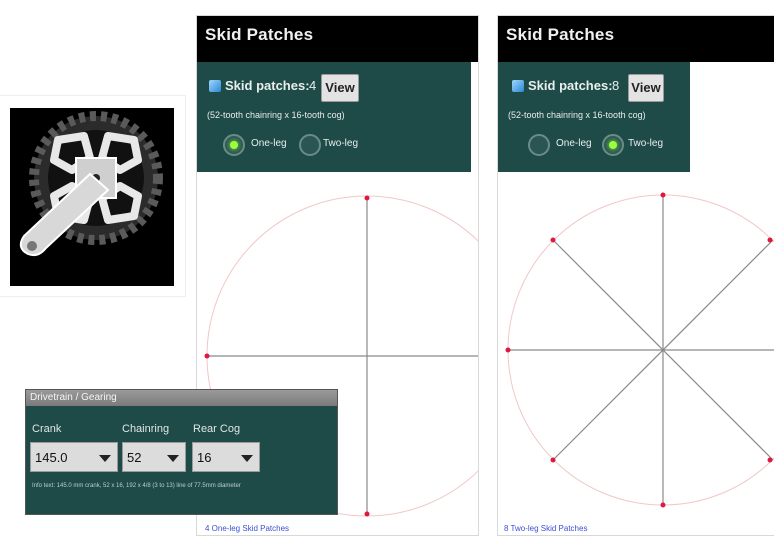 Image resolution: width=774 pixels, height=536 pixels. Describe the element at coordinates (51, 457) in the screenshot. I see `crank-value: 145.0` at that location.